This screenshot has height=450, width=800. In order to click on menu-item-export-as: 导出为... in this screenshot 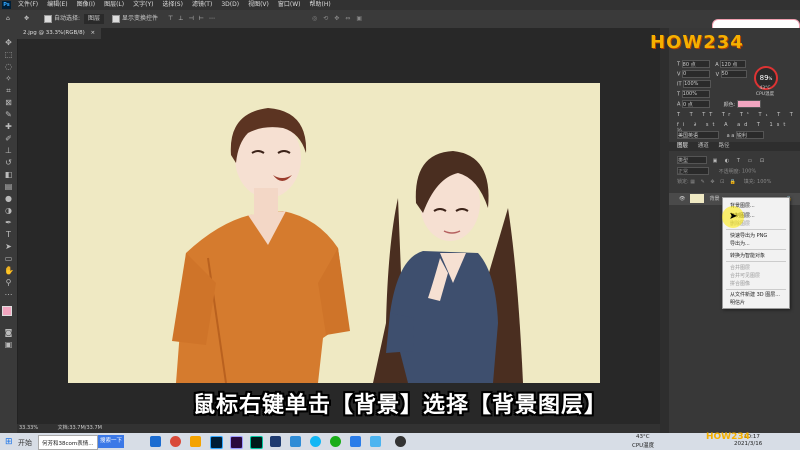, I will do `click(740, 243)`.